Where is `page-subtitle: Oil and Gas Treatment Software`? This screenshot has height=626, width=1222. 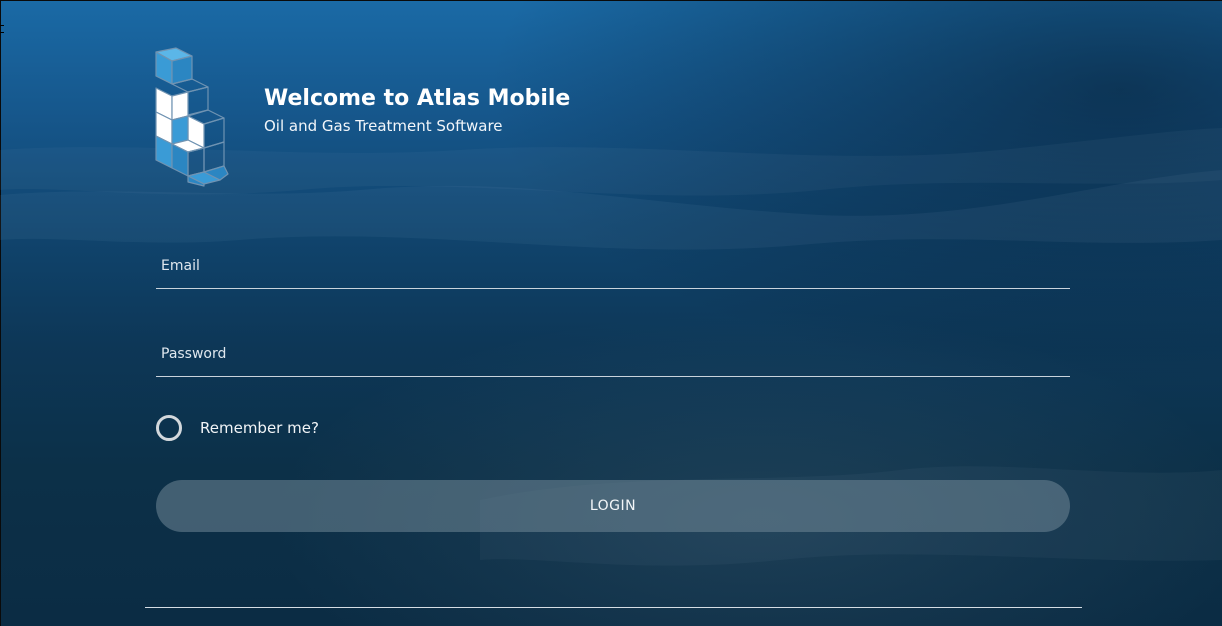 page-subtitle: Oil and Gas Treatment Software is located at coordinates (383, 126).